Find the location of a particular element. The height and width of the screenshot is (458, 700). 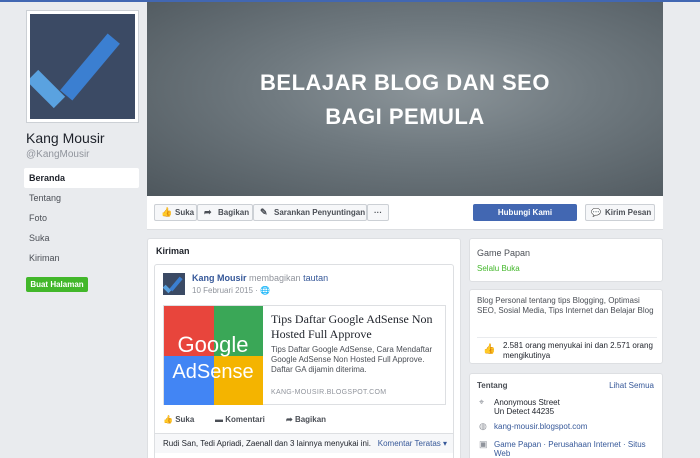

post-comment-label: Komentari is located at coordinates (245, 419).